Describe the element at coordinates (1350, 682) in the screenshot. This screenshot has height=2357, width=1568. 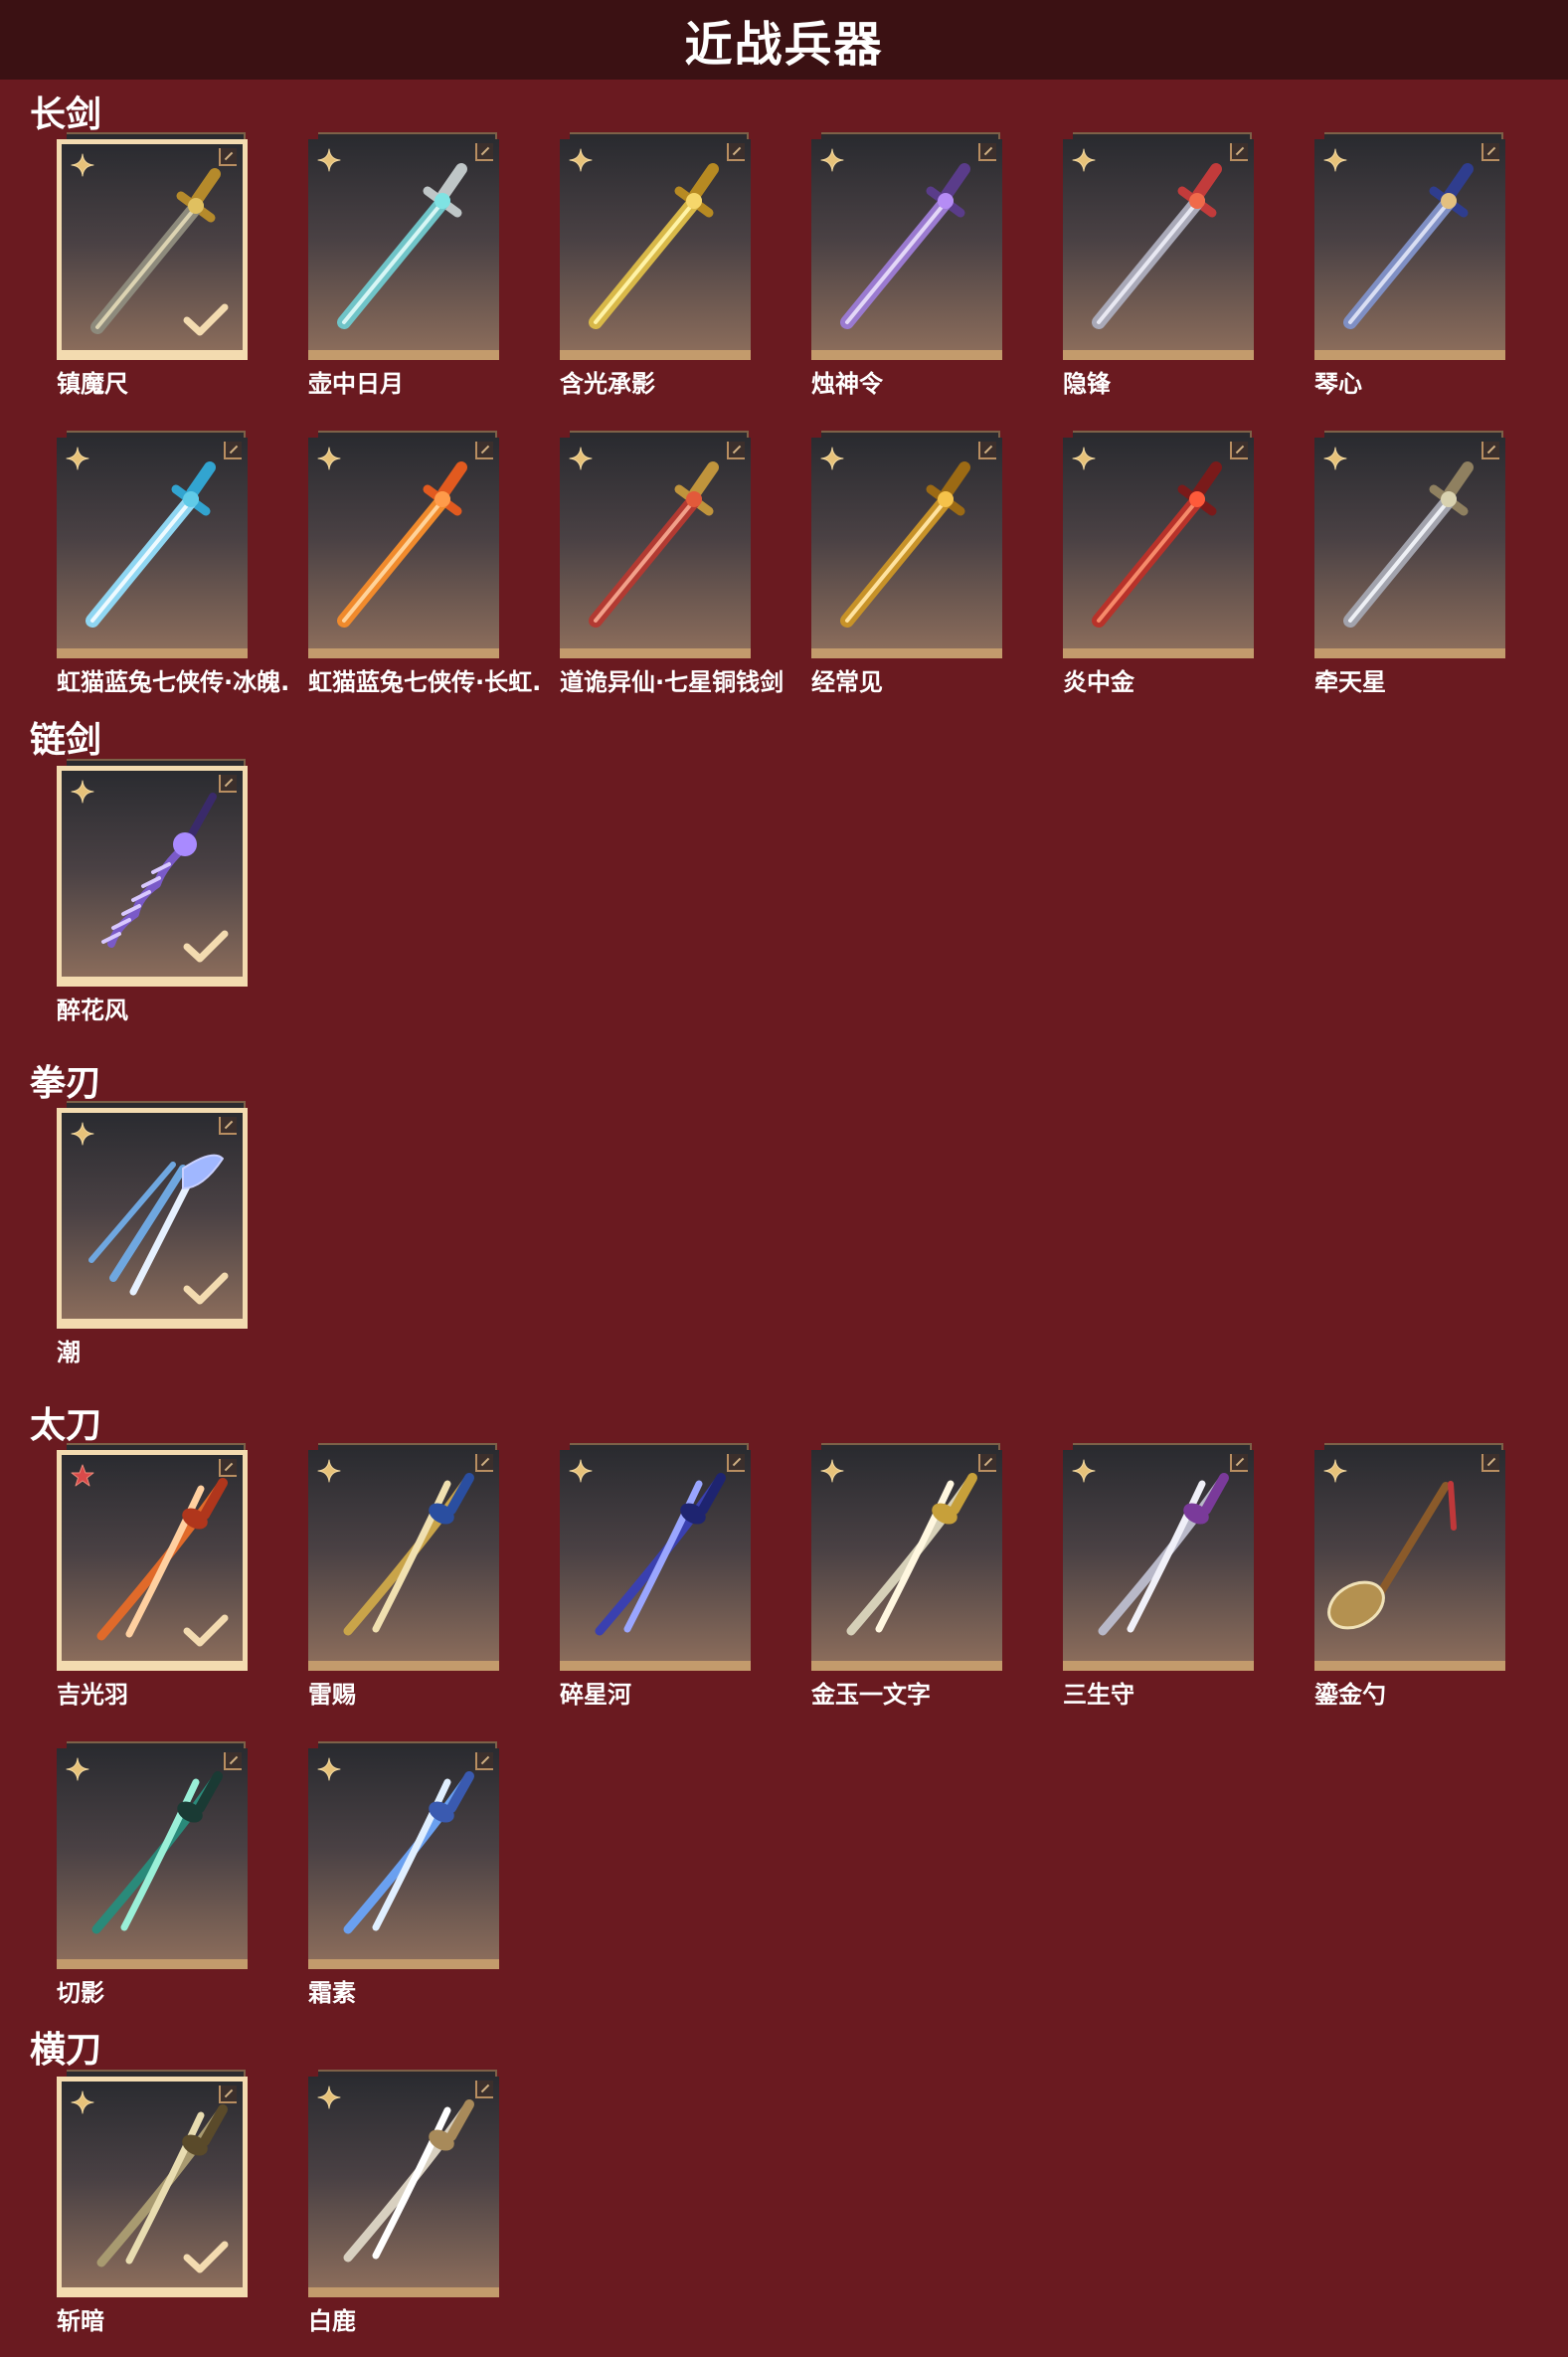
I see `weapon-name: 牵天星` at that location.